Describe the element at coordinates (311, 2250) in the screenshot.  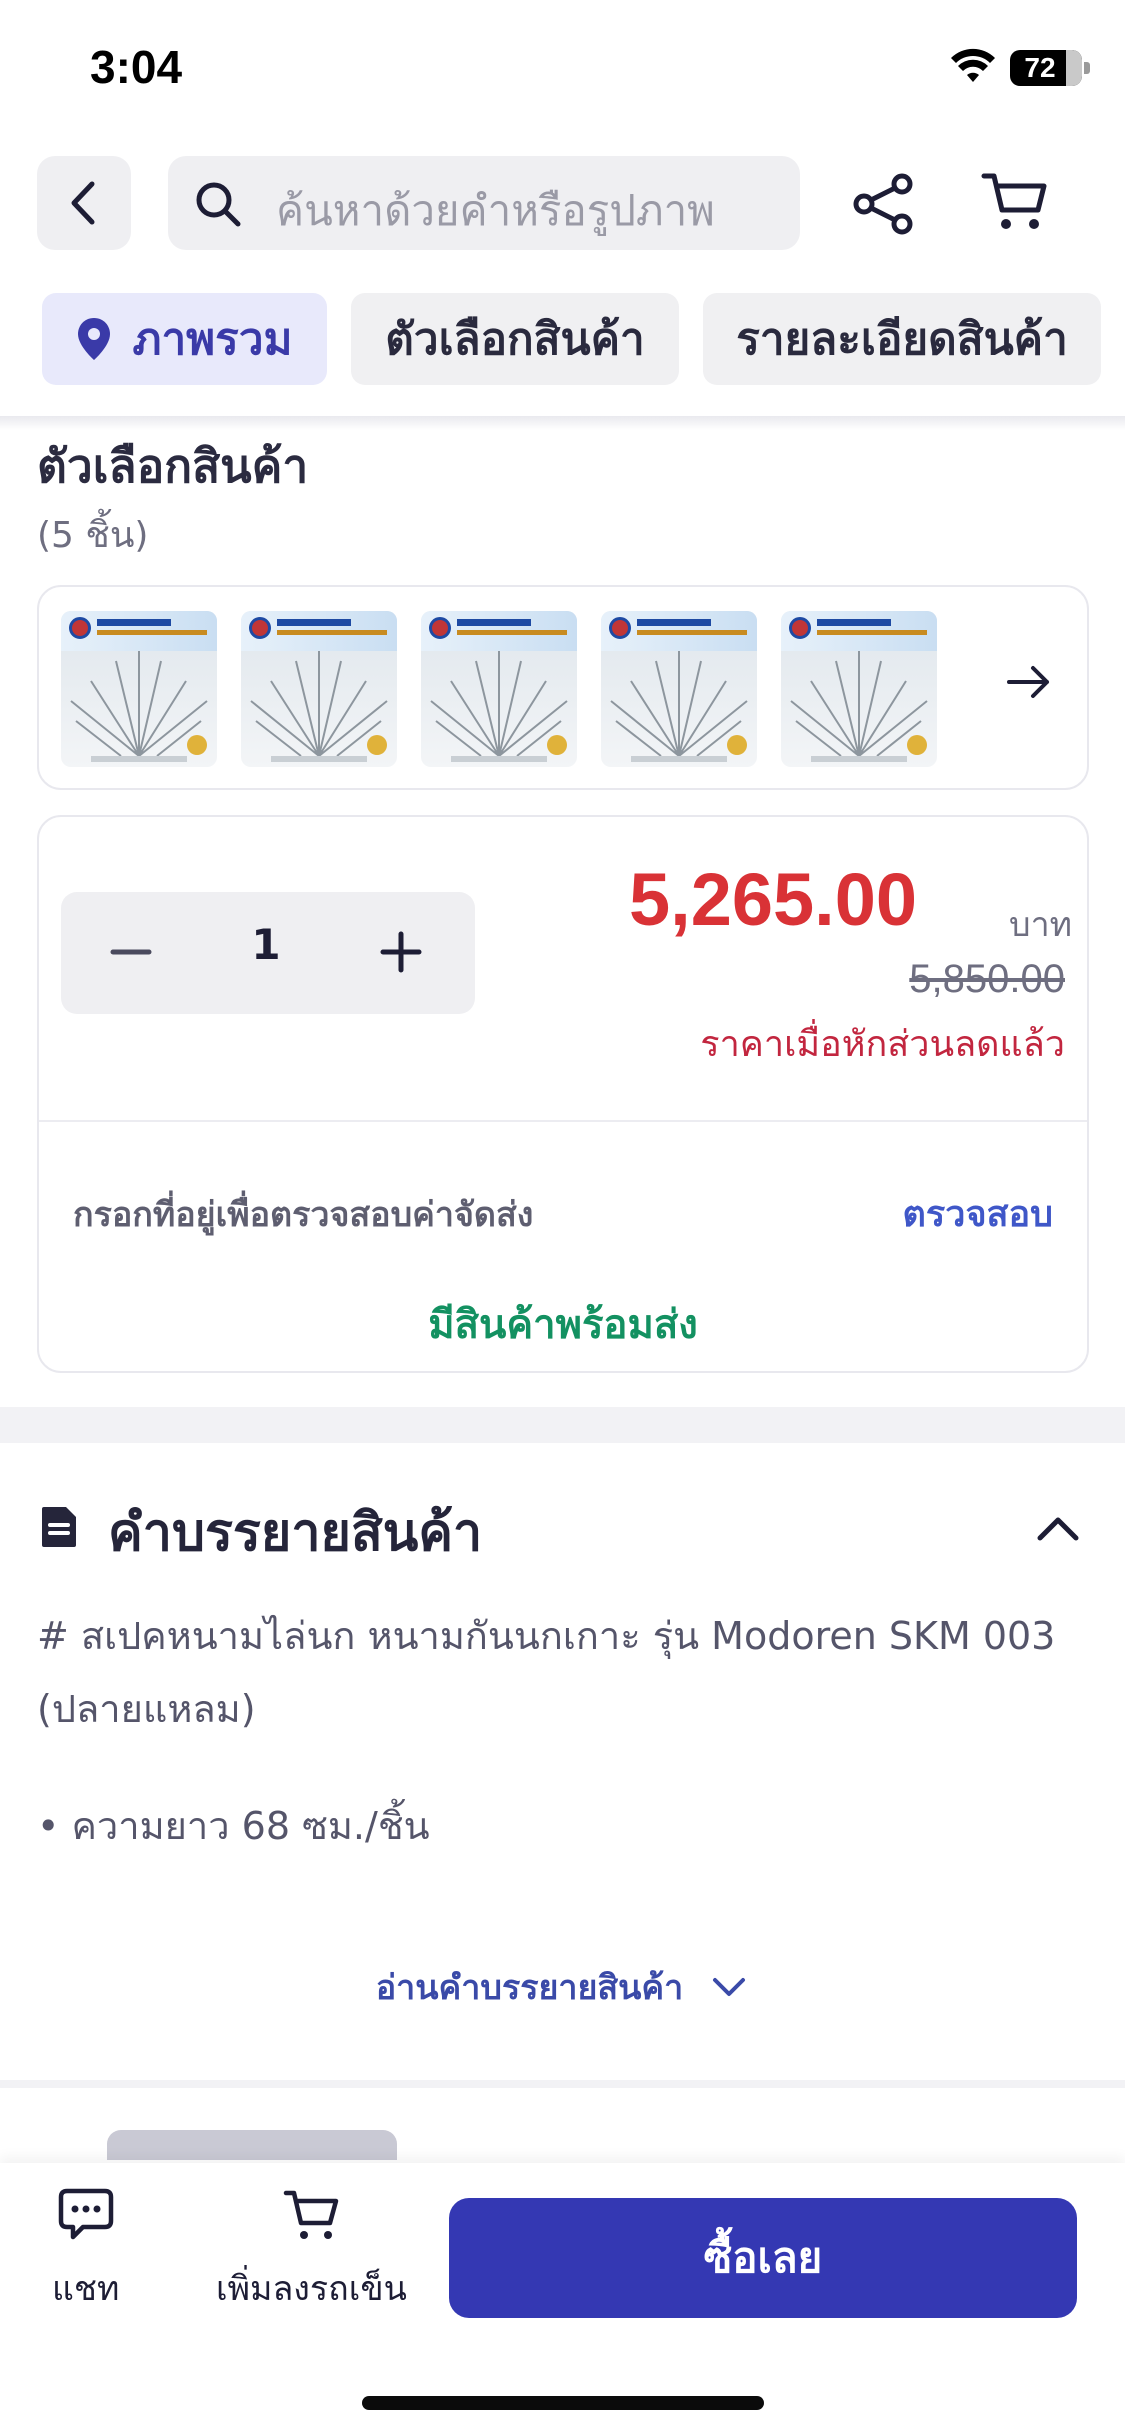
I see `add-to-cart-button: เพิ่มลงรถเข็น` at that location.